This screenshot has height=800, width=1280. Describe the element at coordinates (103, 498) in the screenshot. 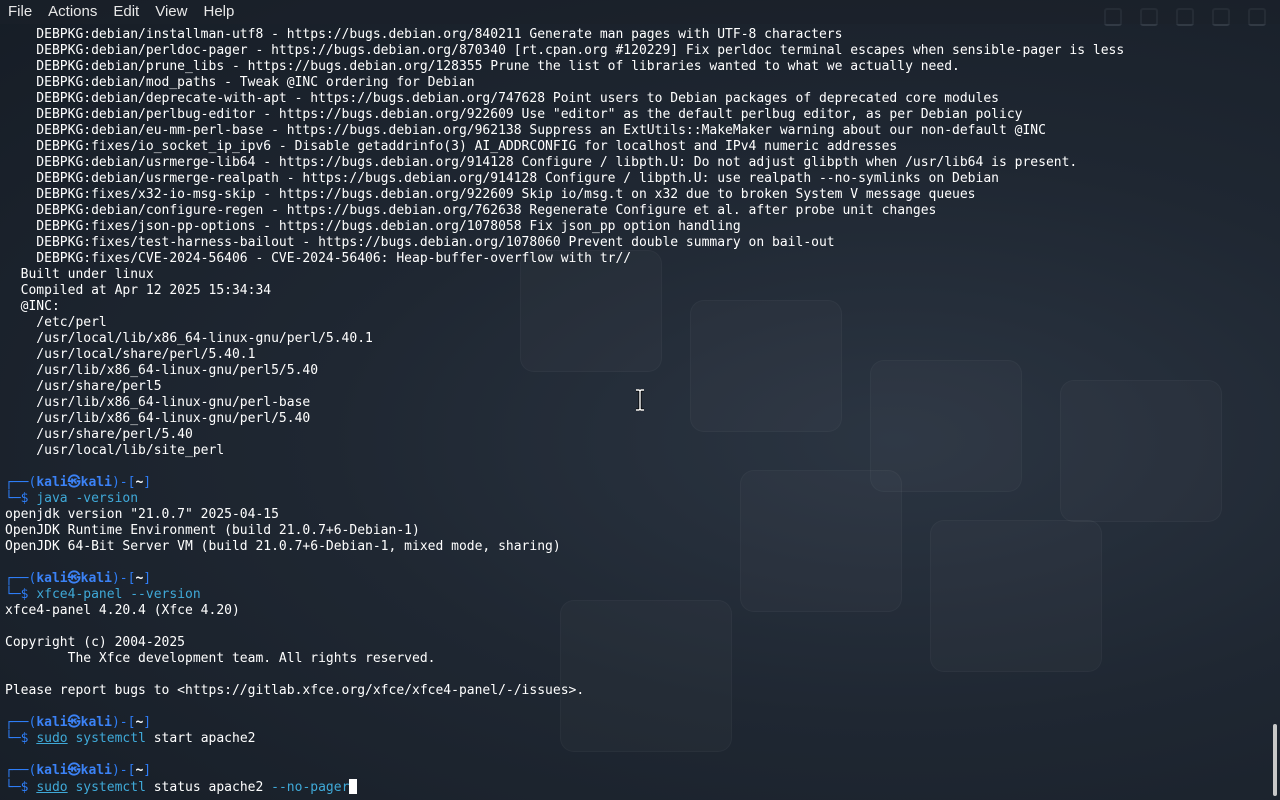

I see `command-token: -version` at that location.